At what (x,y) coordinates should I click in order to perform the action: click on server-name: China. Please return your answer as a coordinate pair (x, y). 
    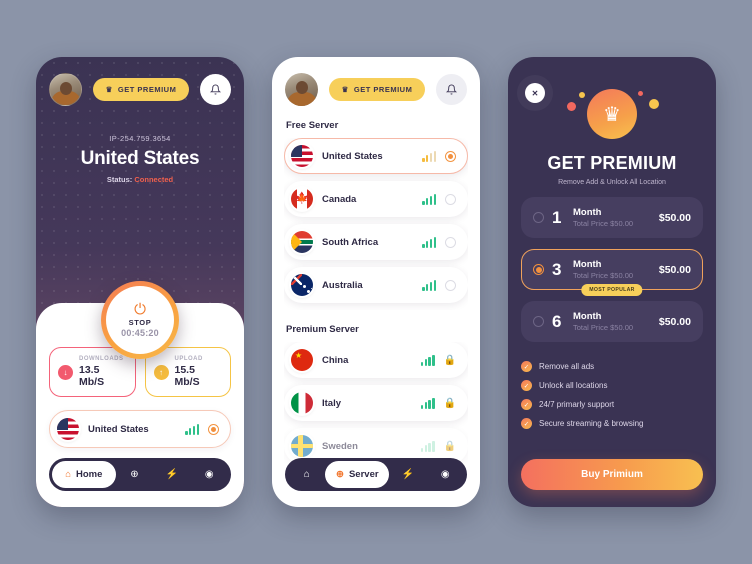
    Looking at the image, I should click on (335, 360).